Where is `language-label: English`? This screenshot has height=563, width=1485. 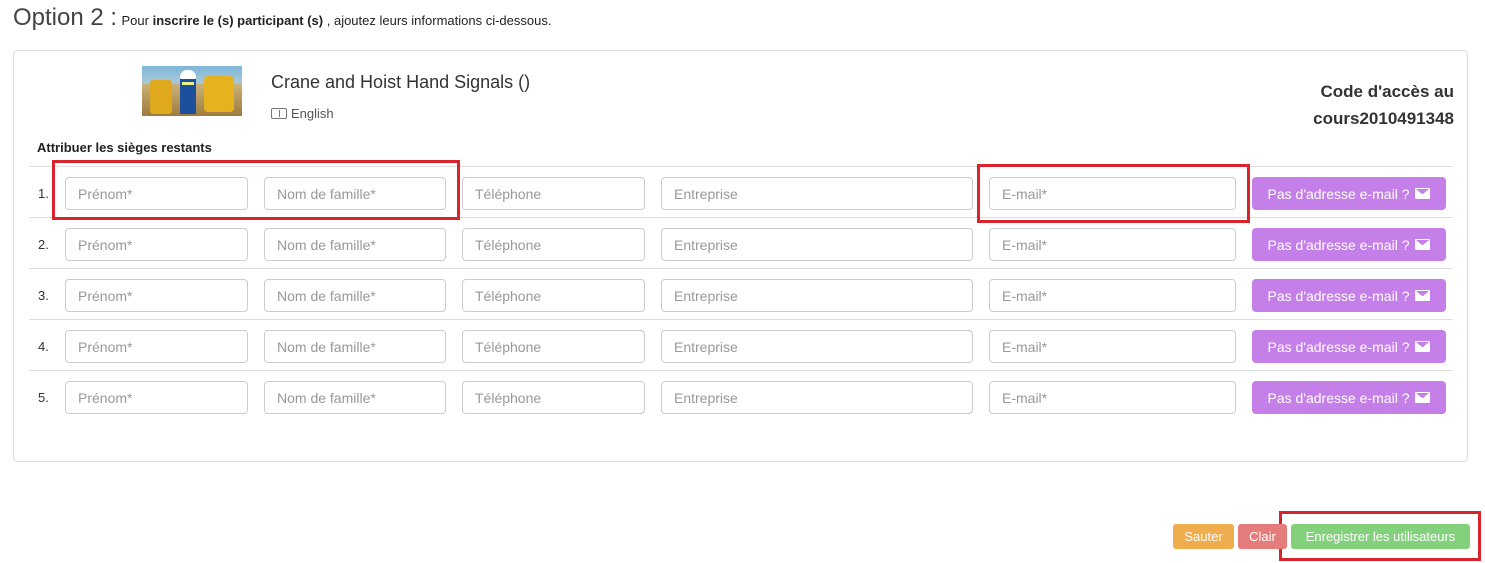
language-label: English is located at coordinates (312, 113).